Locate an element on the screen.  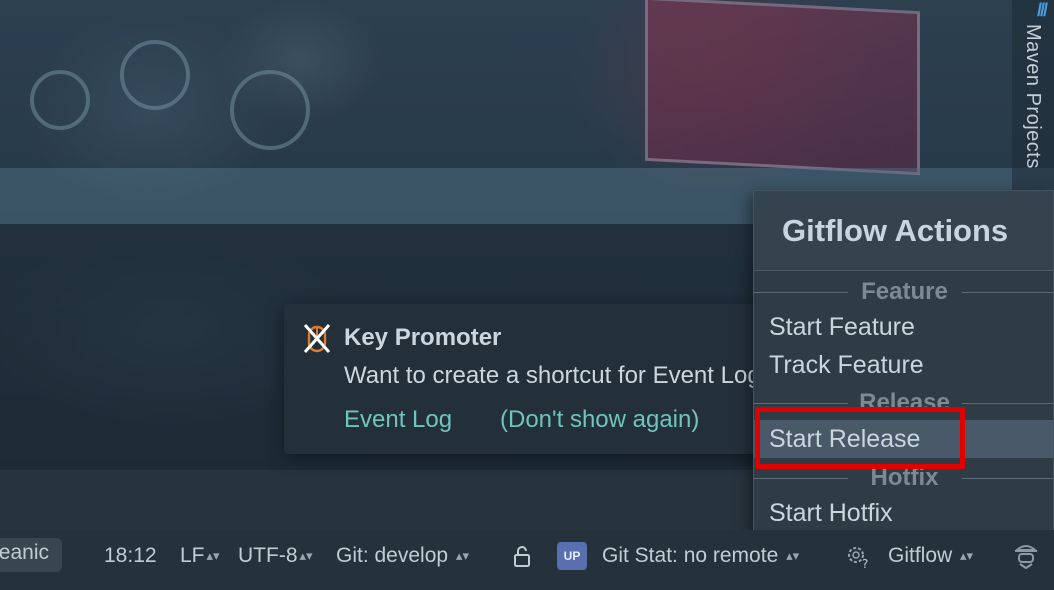
start-hotfix-item: Start Hotfix is located at coordinates (903, 513).